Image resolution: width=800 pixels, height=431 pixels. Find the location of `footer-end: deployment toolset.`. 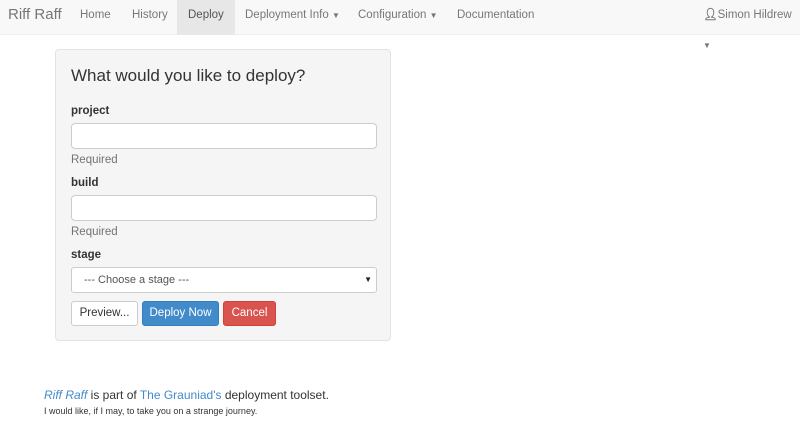

footer-end: deployment toolset. is located at coordinates (275, 395).